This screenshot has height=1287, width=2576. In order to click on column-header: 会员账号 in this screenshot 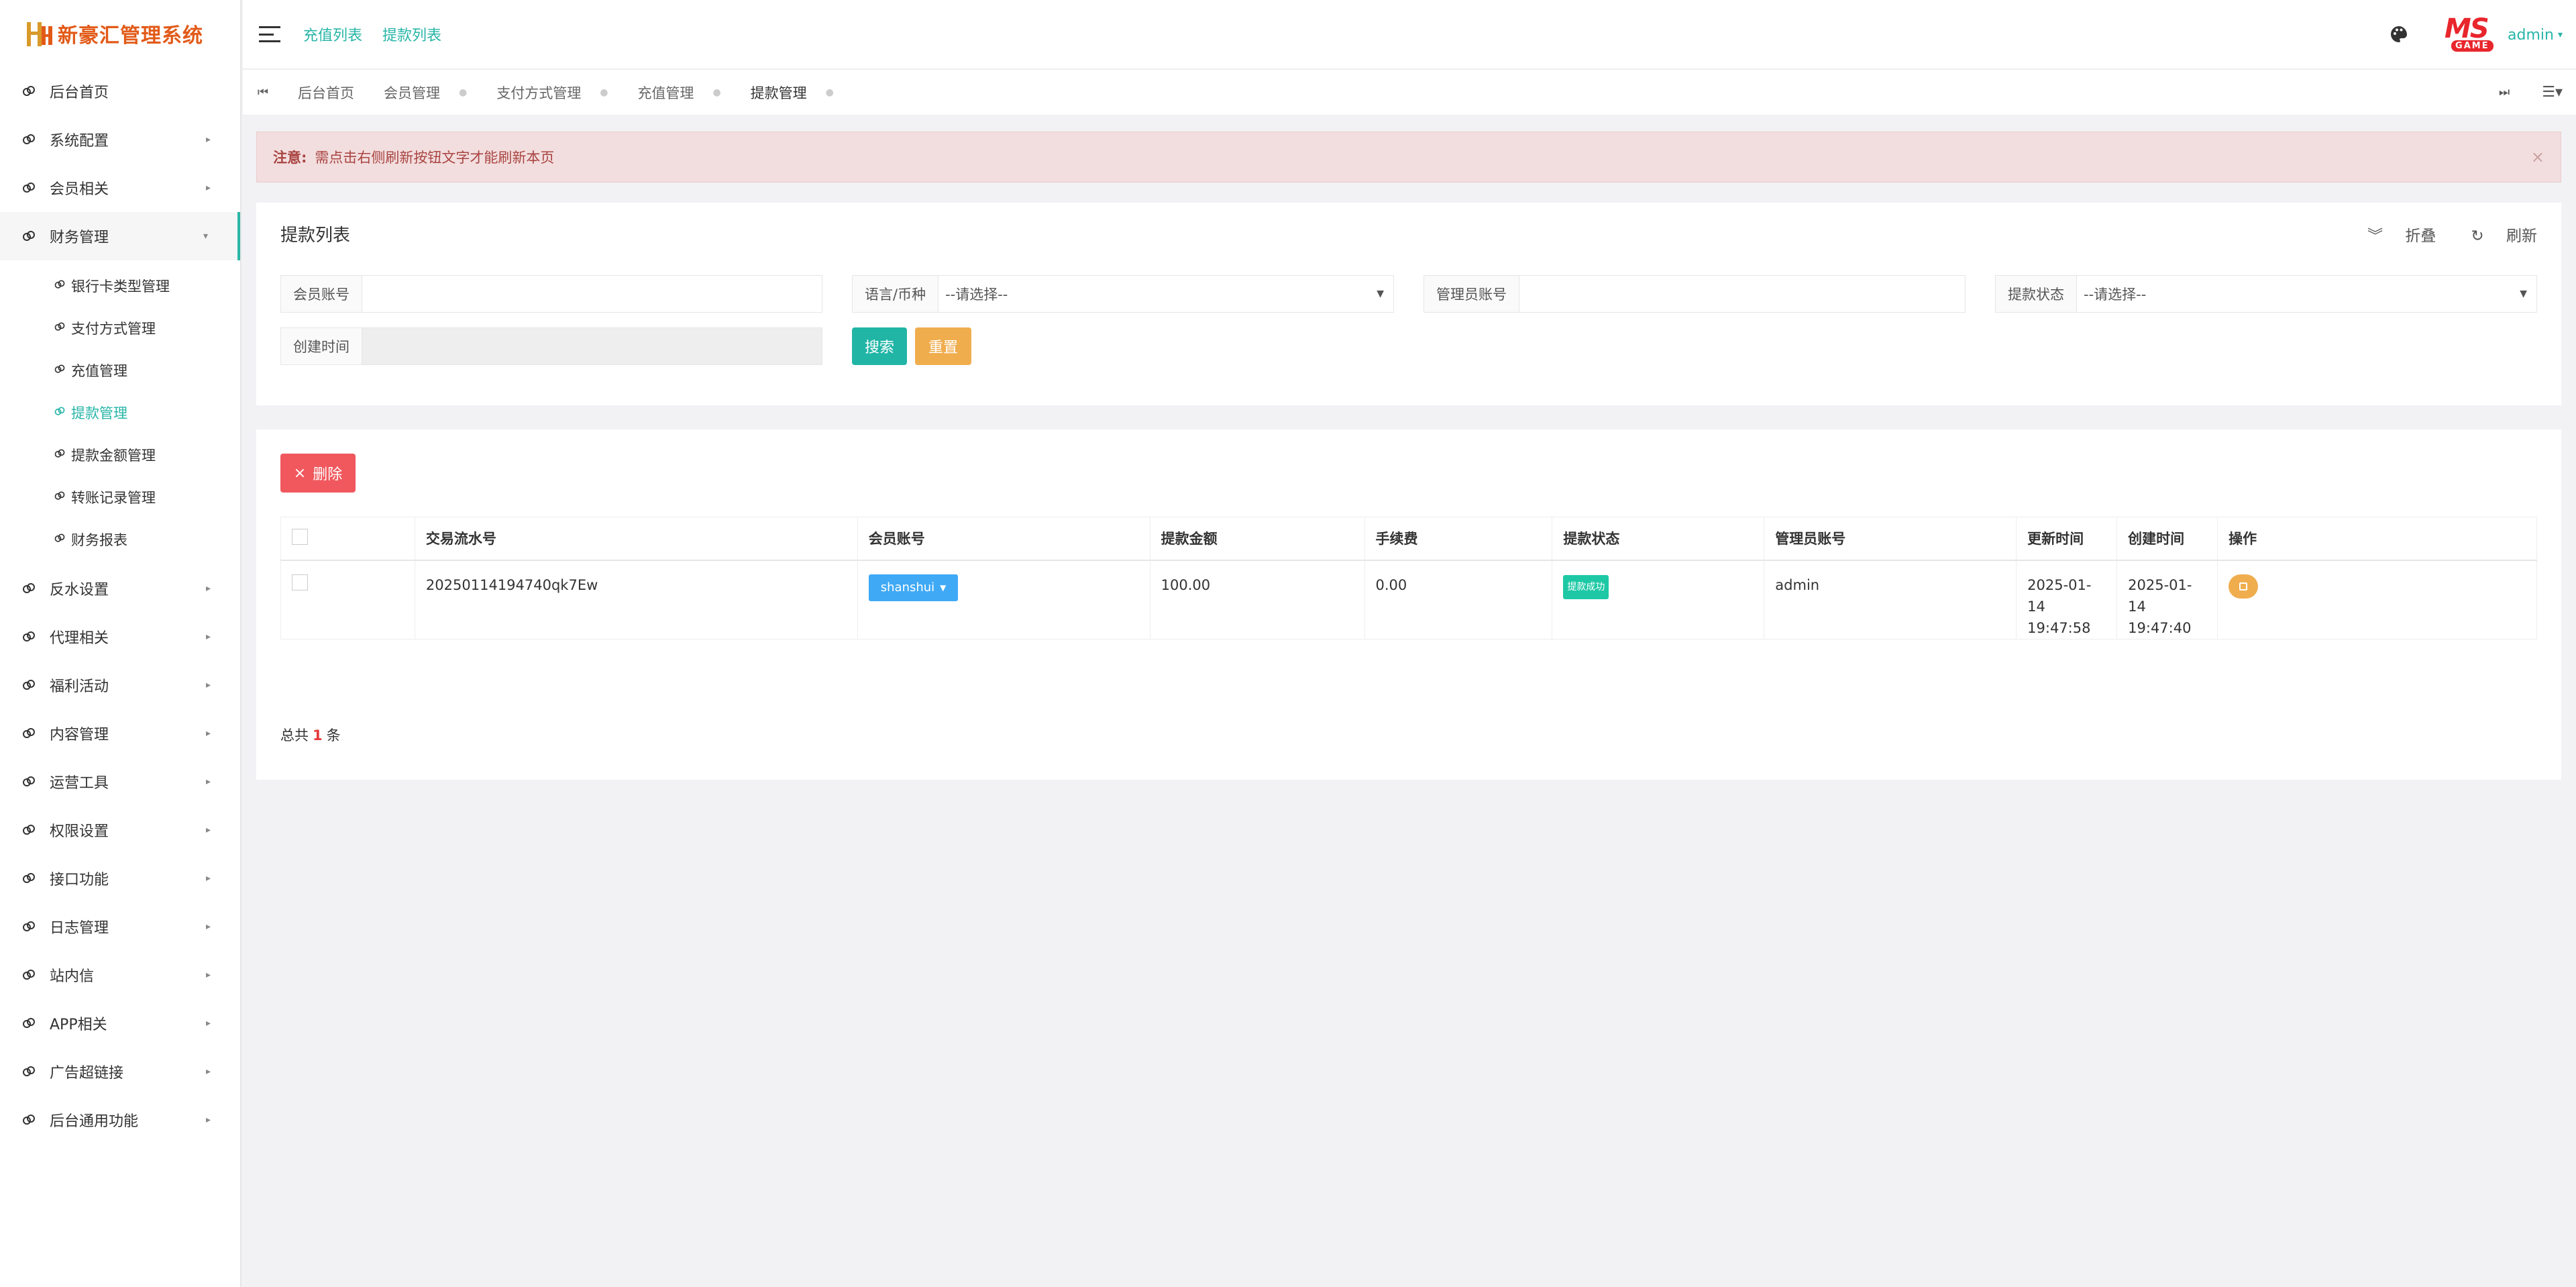, I will do `click(1003, 539)`.